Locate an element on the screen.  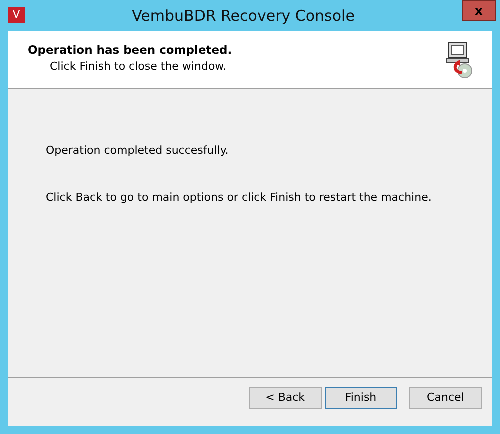
close-button: x is located at coordinates (479, 10).